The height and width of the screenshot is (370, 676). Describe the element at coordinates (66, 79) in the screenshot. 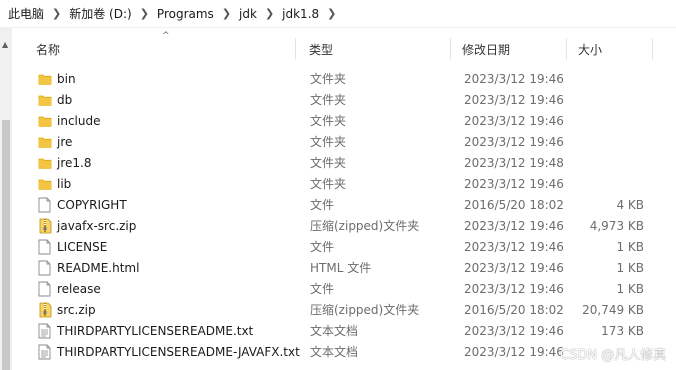

I see `file-name: bin` at that location.